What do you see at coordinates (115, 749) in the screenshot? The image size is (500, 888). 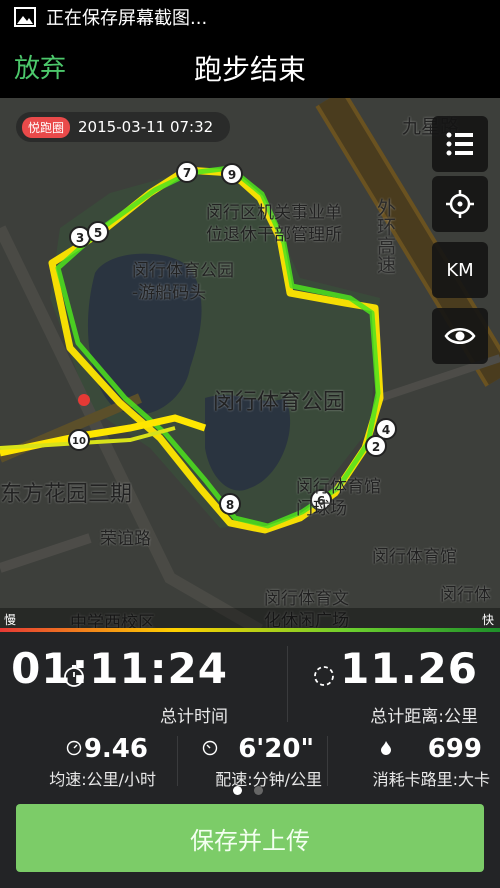 I see `avg-speed-value: 9.46` at bounding box center [115, 749].